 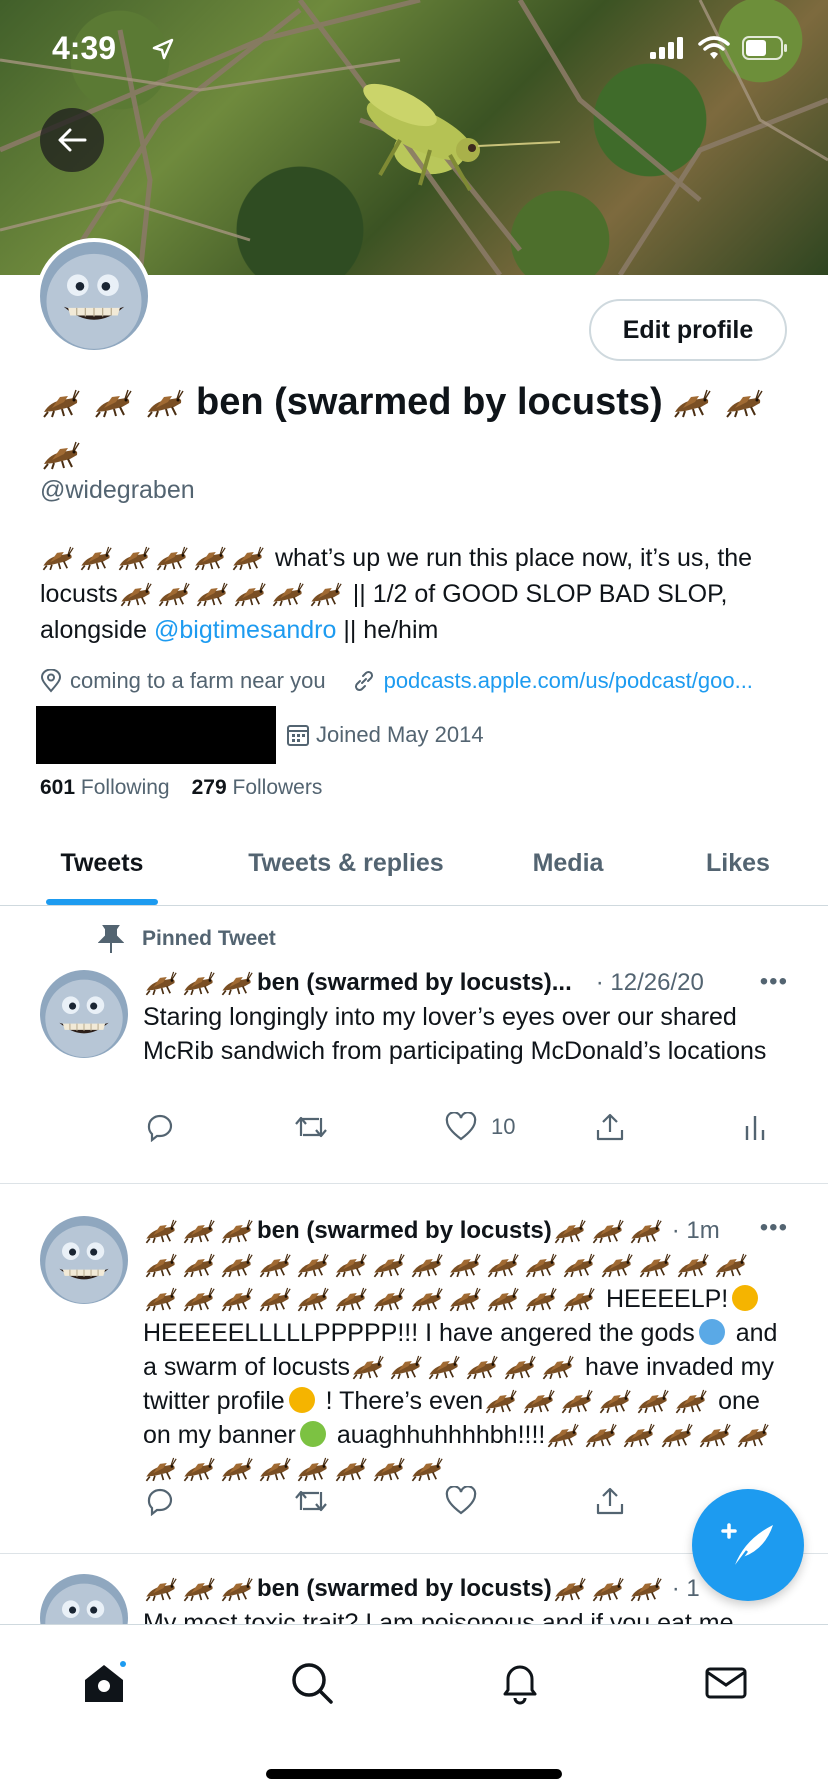 I want to click on tab-label: Media, so click(x=568, y=863).